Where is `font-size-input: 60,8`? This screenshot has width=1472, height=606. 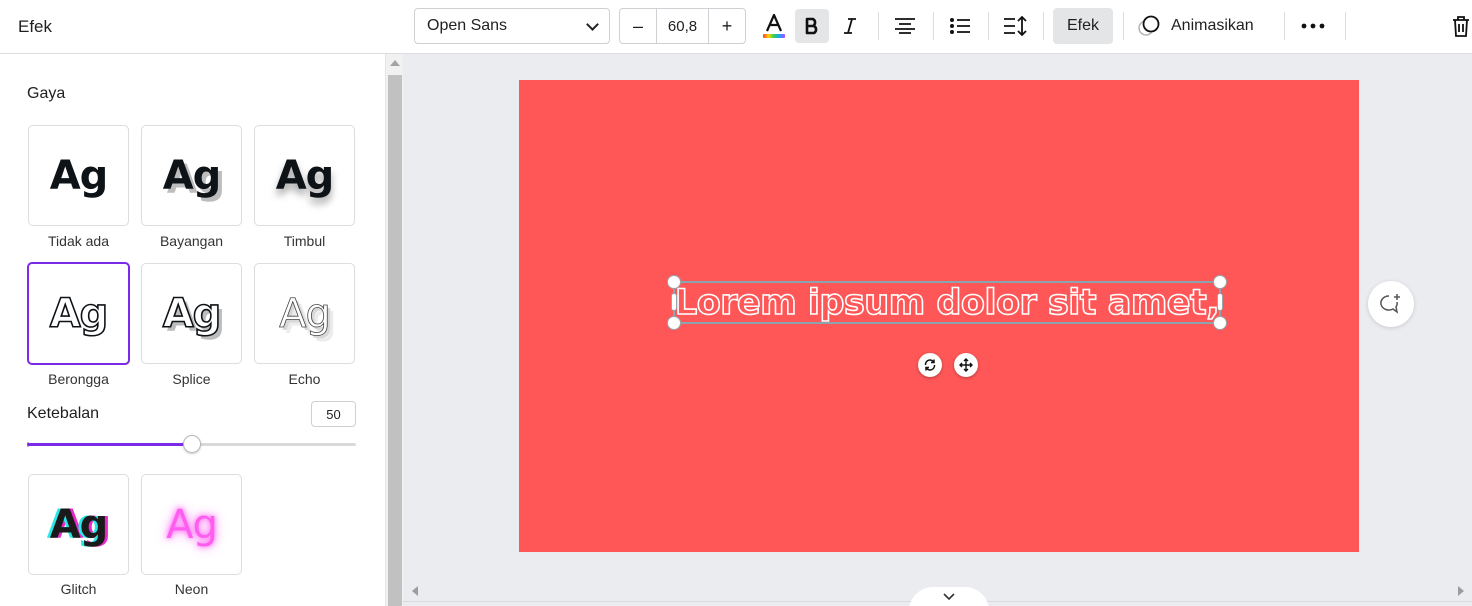
font-size-input: 60,8 is located at coordinates (682, 26).